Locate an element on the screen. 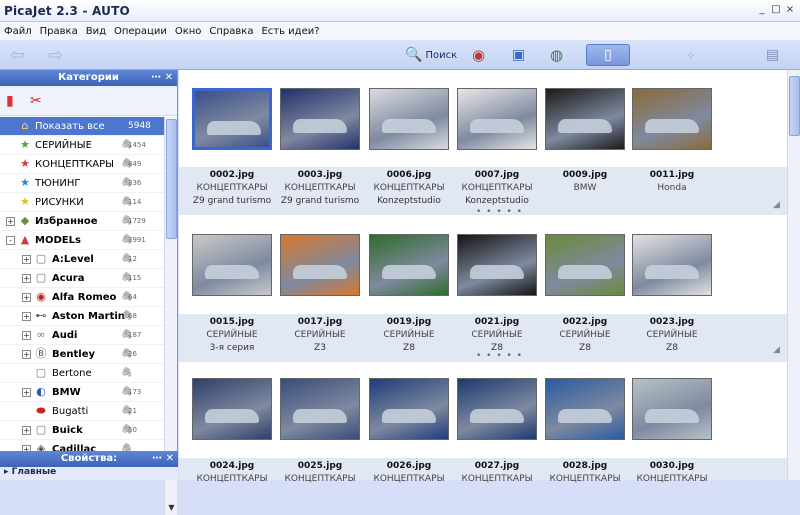 This screenshot has height=515, width=800. category-item: + ▢ Acura 🖇 115 is located at coordinates (82, 278).